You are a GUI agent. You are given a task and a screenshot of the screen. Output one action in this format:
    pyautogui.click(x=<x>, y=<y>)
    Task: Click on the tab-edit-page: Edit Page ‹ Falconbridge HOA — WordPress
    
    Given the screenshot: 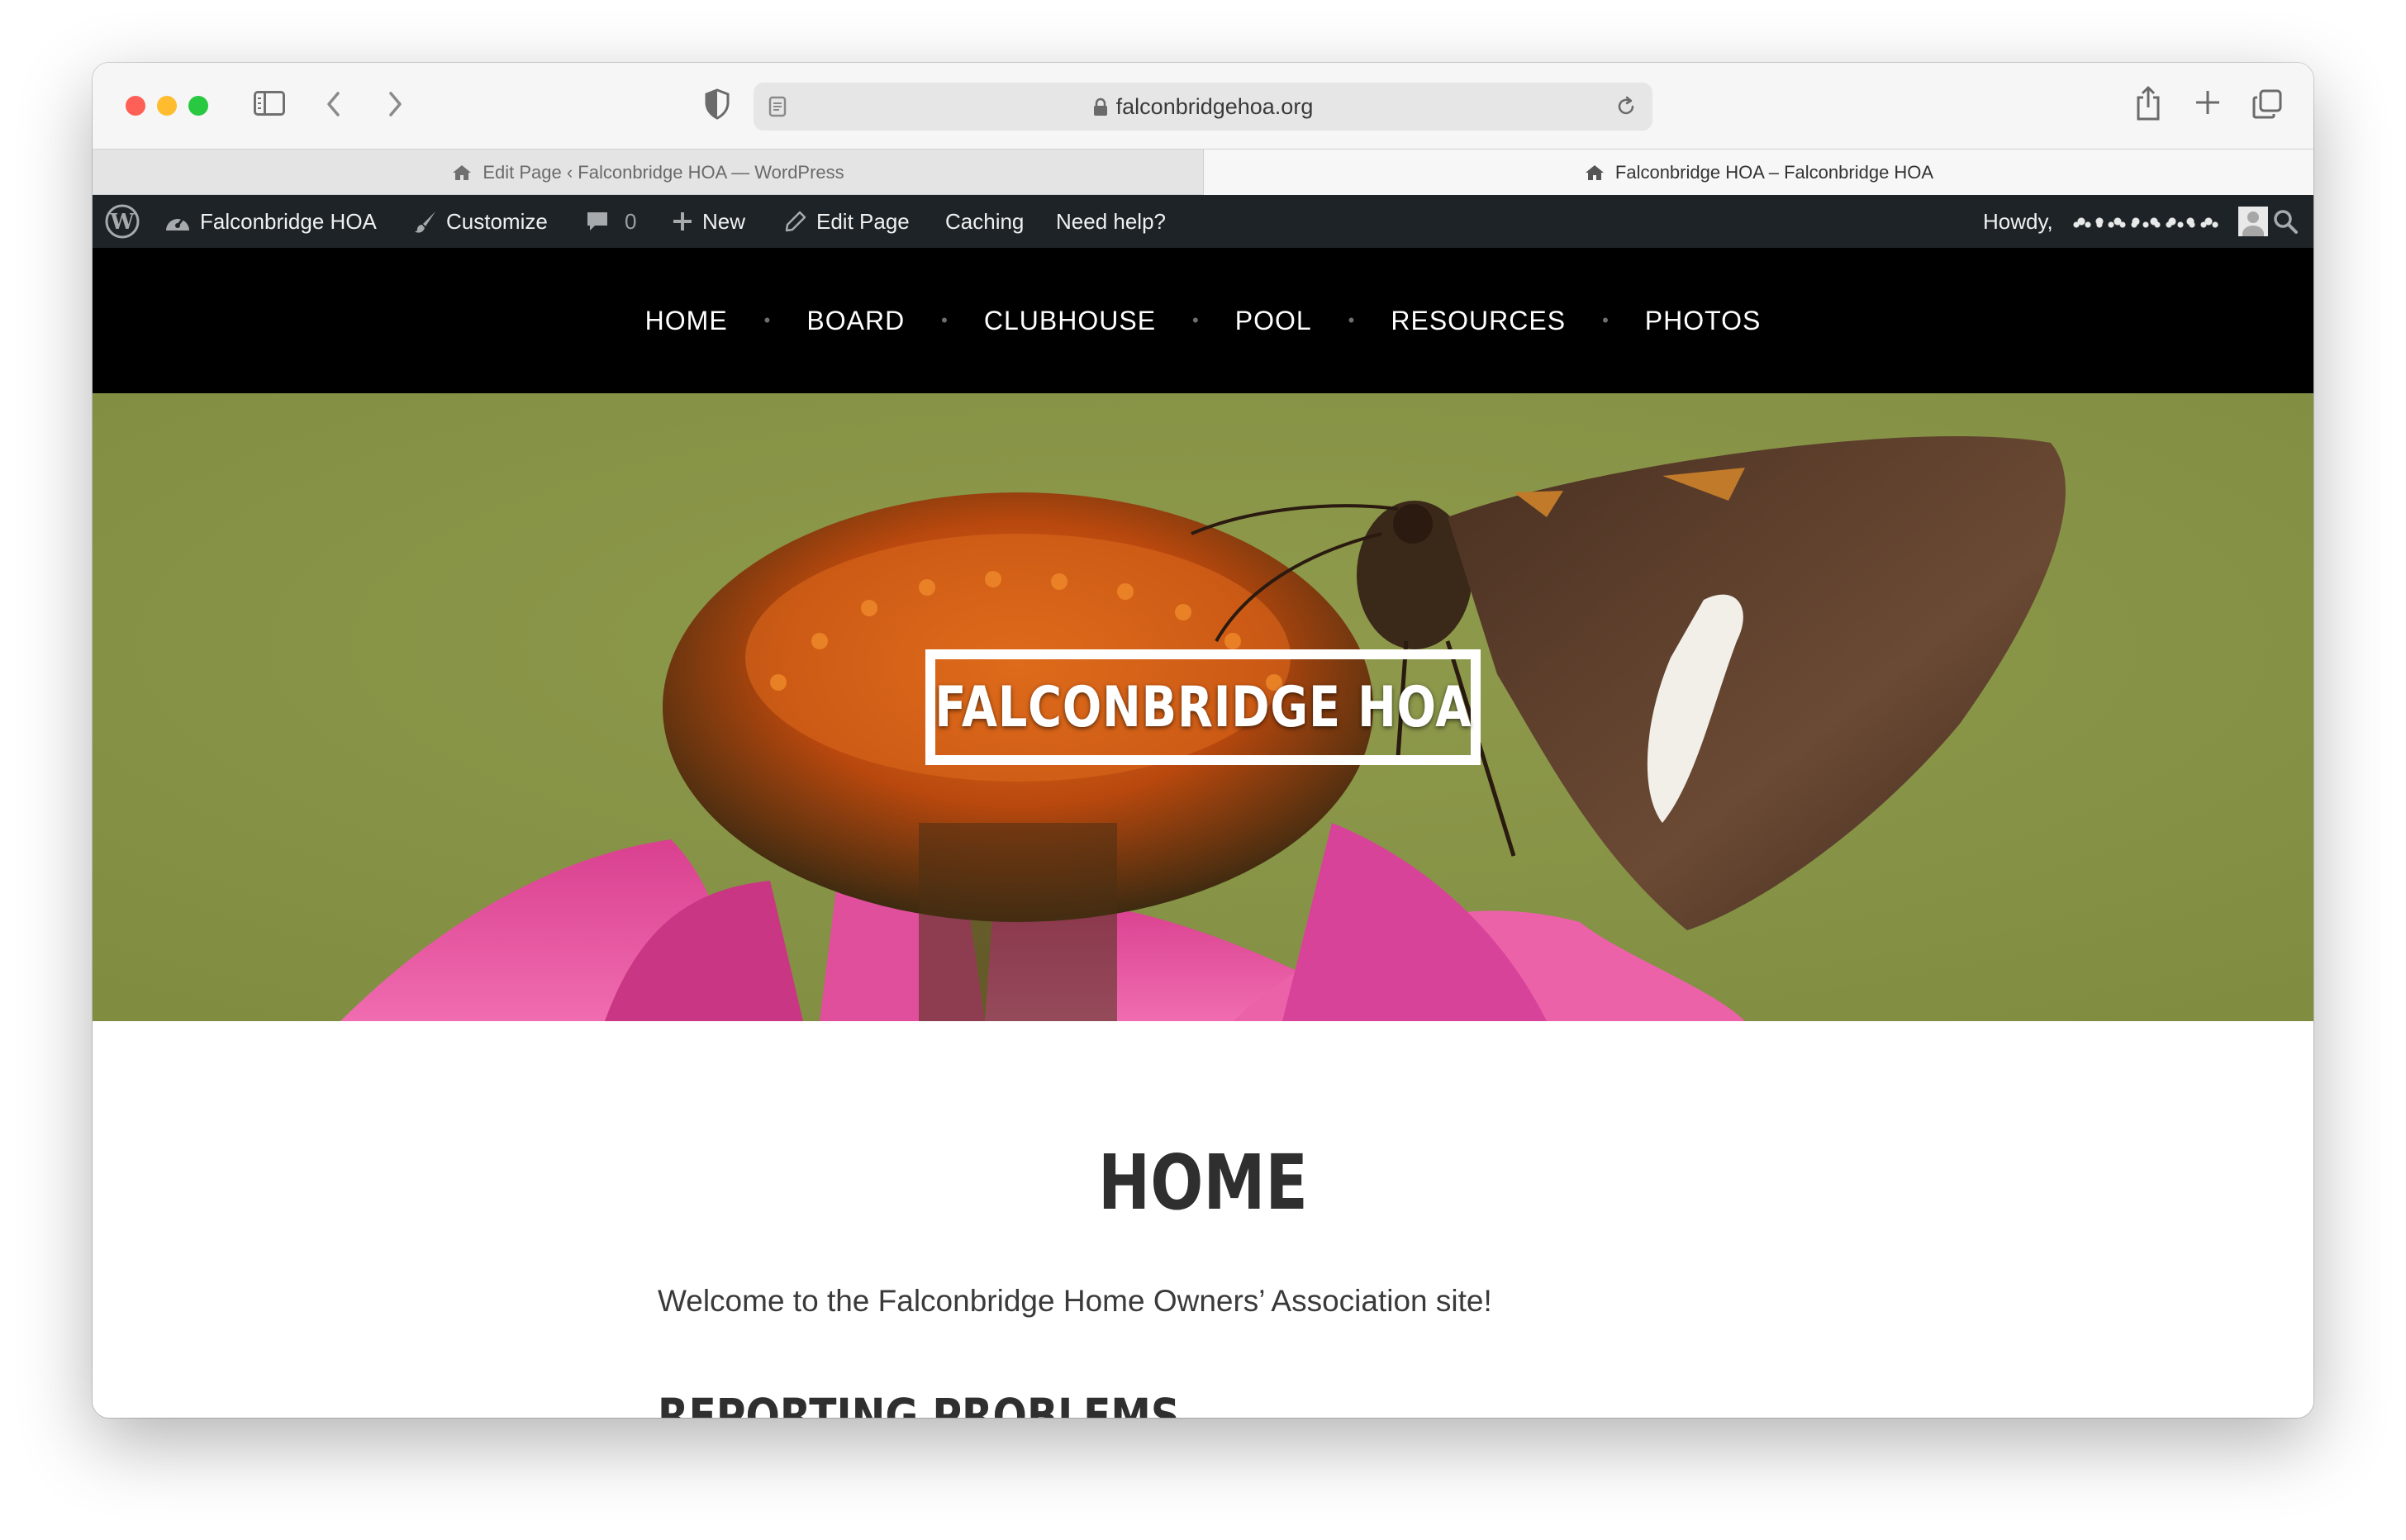 What is the action you would take?
    pyautogui.click(x=648, y=172)
    